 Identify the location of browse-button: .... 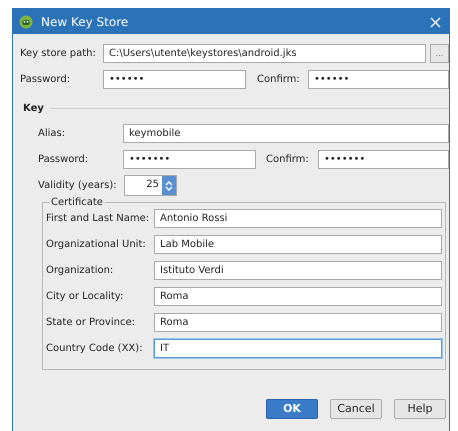
(439, 53).